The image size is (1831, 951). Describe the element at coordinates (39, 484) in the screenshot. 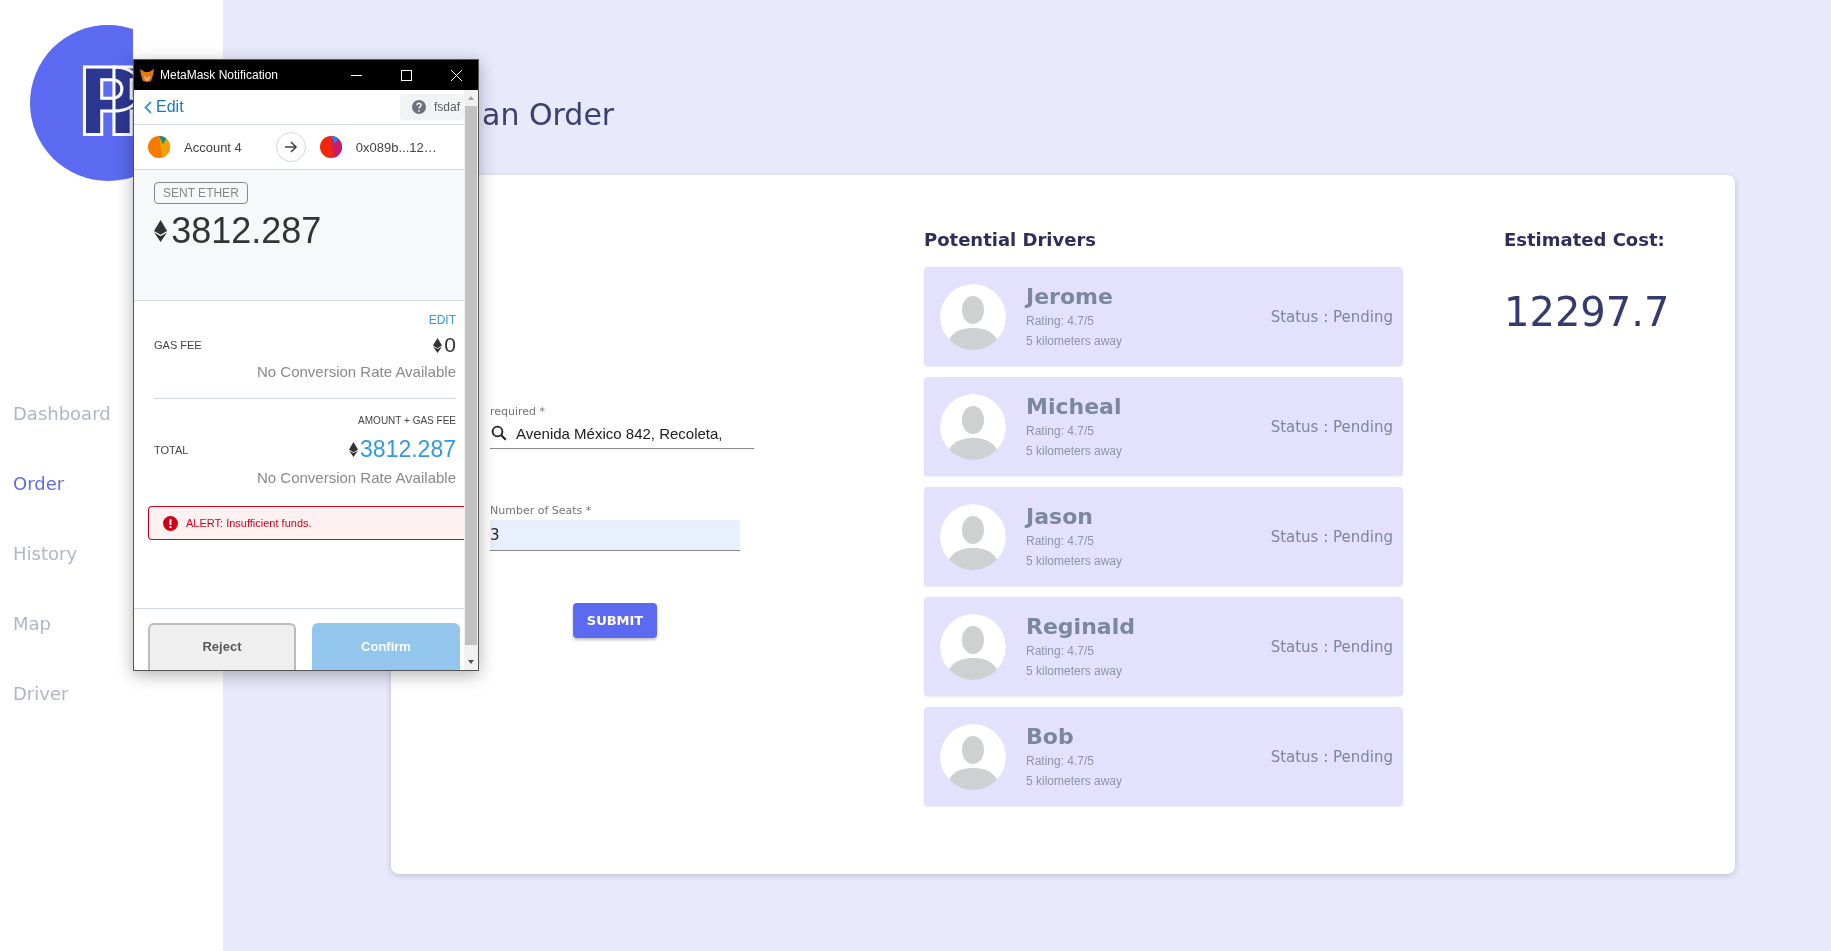

I see `nav-link: Order` at that location.